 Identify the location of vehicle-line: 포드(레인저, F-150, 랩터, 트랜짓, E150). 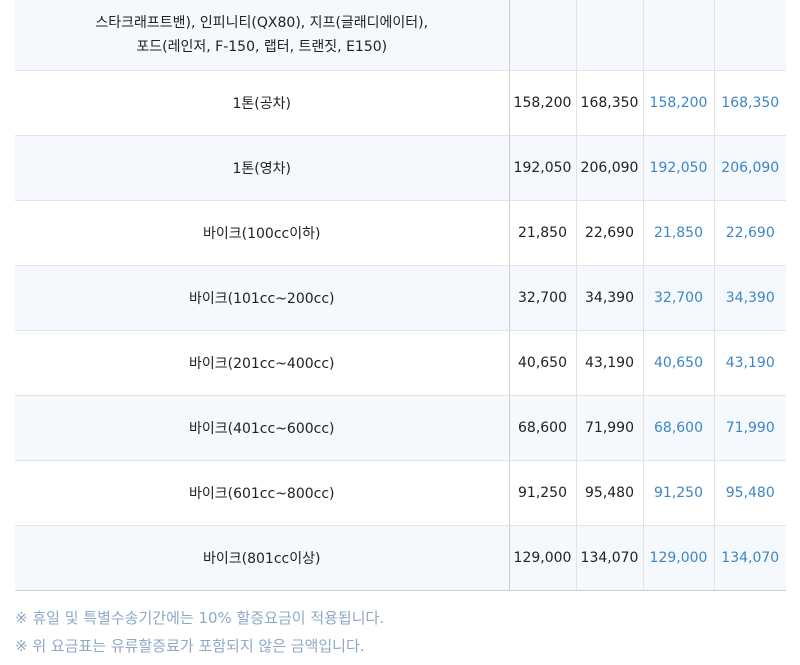
(262, 47).